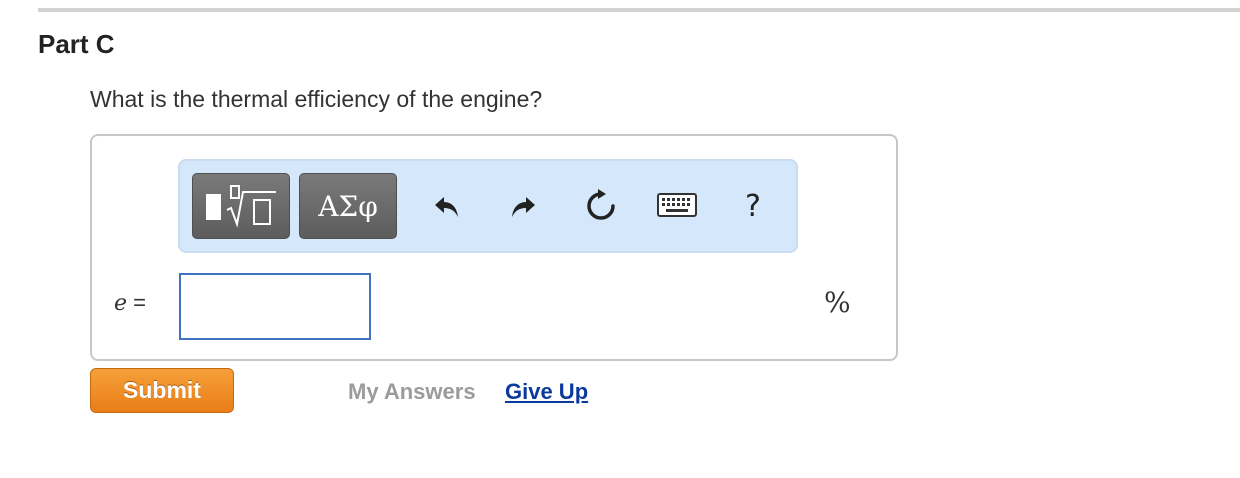 This screenshot has width=1240, height=478. What do you see at coordinates (76, 44) in the screenshot?
I see `part-title: Part C` at bounding box center [76, 44].